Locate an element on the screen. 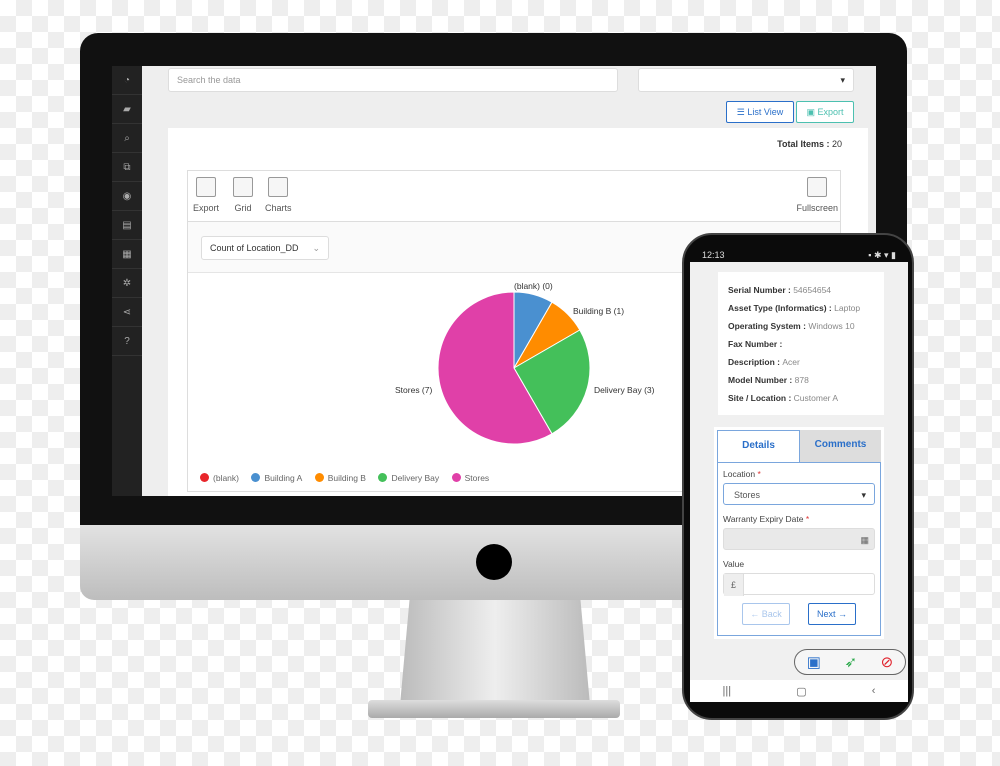 This screenshot has height=766, width=1000. info-row: Model Number : 878 is located at coordinates (801, 380).